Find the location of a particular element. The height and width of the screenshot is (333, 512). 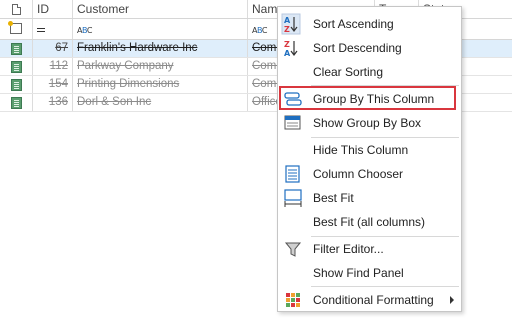

cell-customer: Franklin's Hardware Inc is located at coordinates (160, 48).